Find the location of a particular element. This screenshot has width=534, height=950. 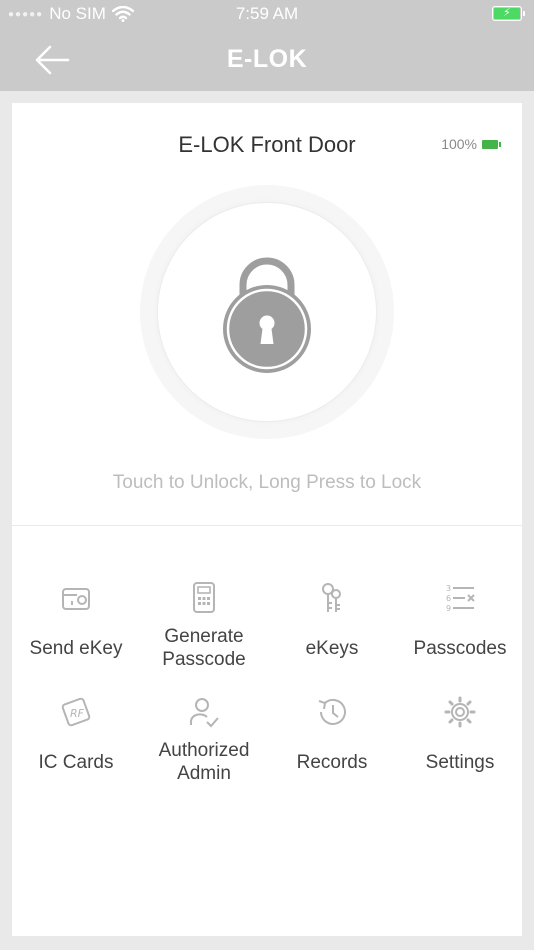

unlock-hint: Touch to Unlock, Long Press to Lock is located at coordinates (267, 482).